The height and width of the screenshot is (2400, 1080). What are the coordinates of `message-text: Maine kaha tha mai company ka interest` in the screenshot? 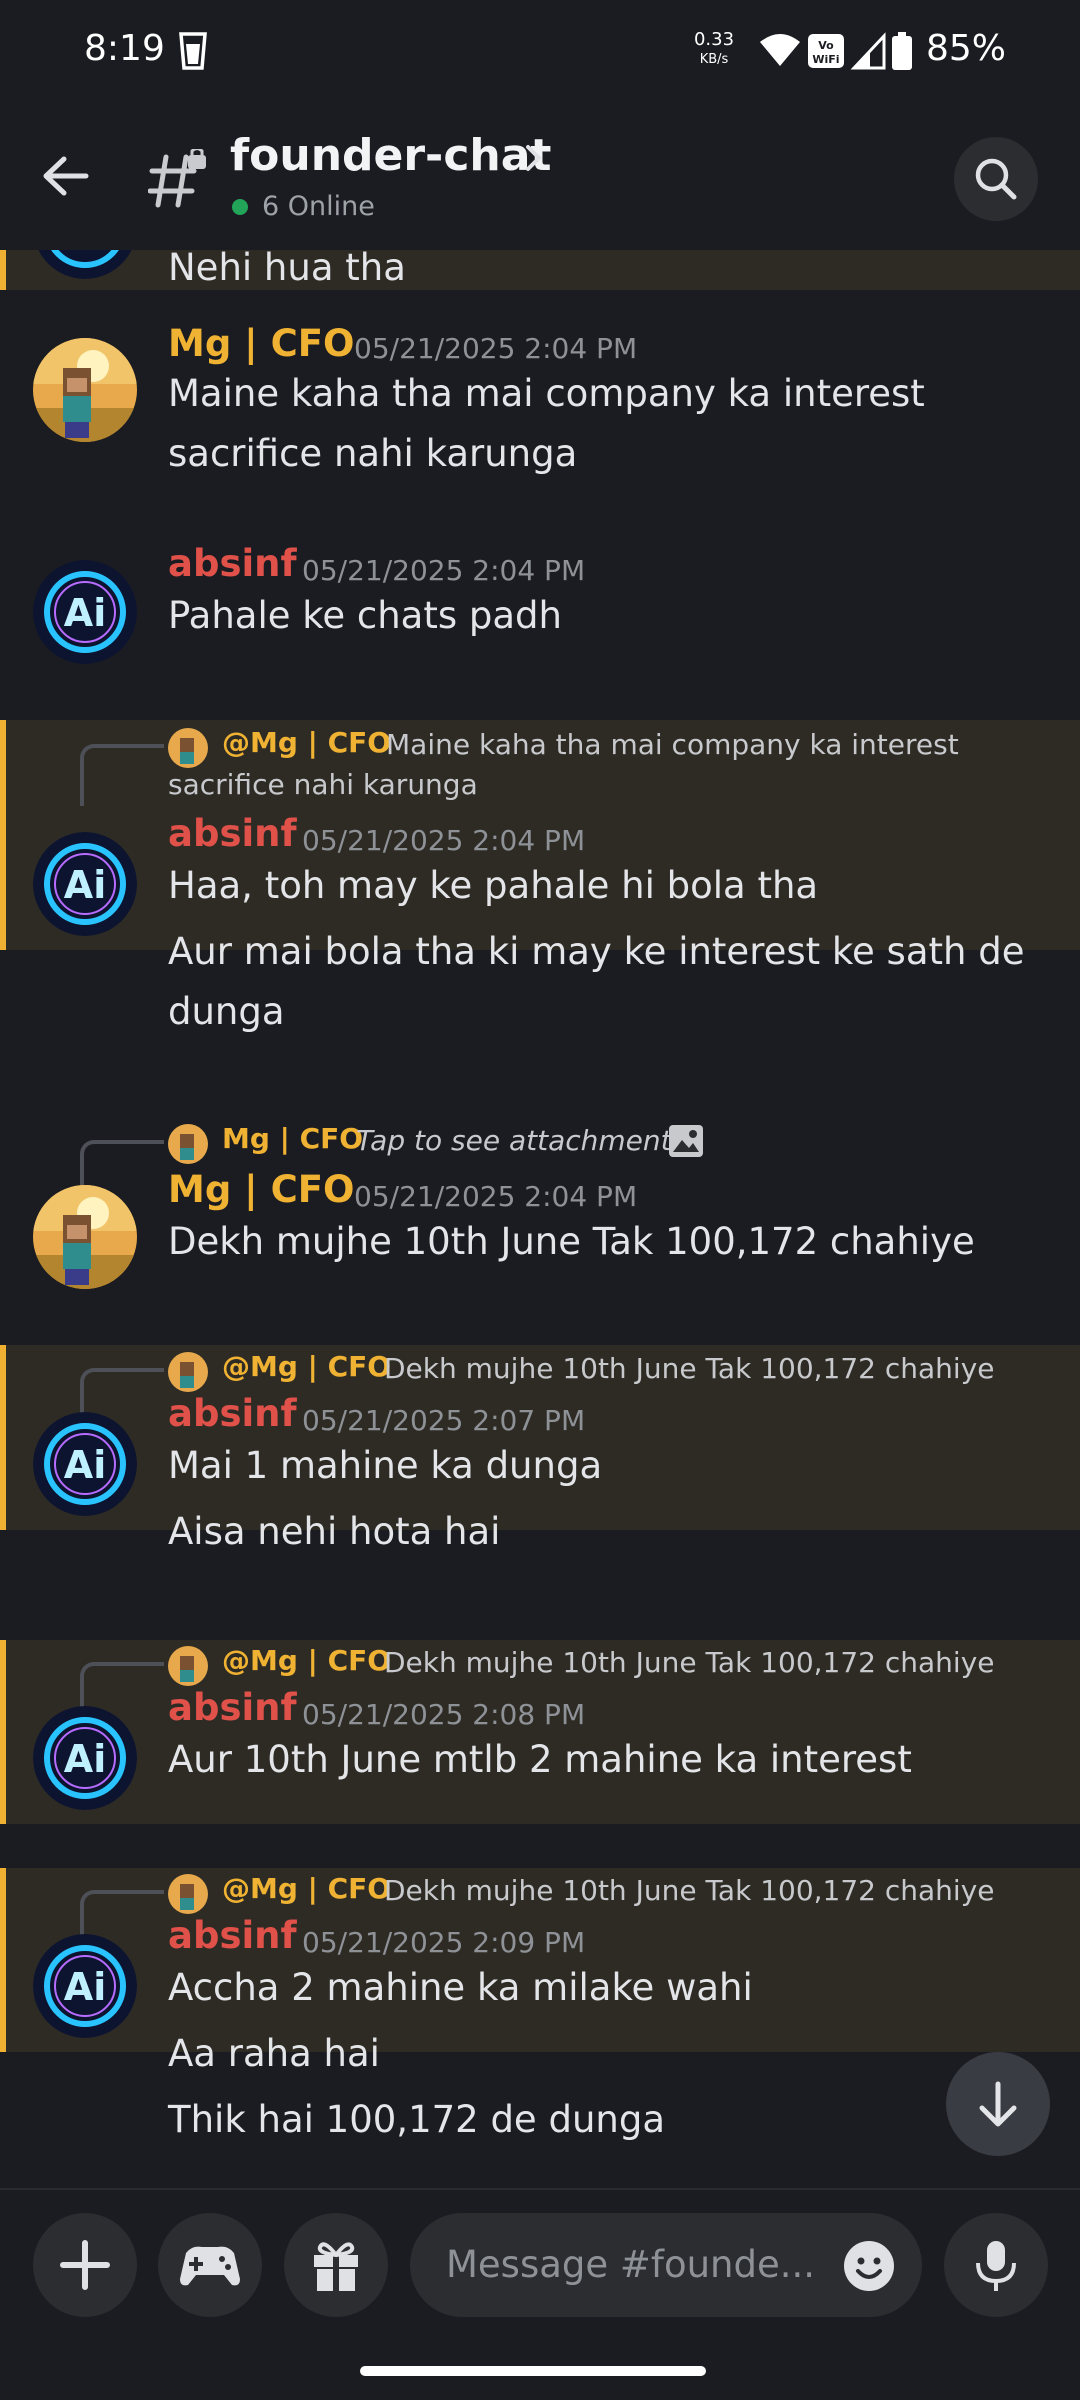 It's located at (546, 393).